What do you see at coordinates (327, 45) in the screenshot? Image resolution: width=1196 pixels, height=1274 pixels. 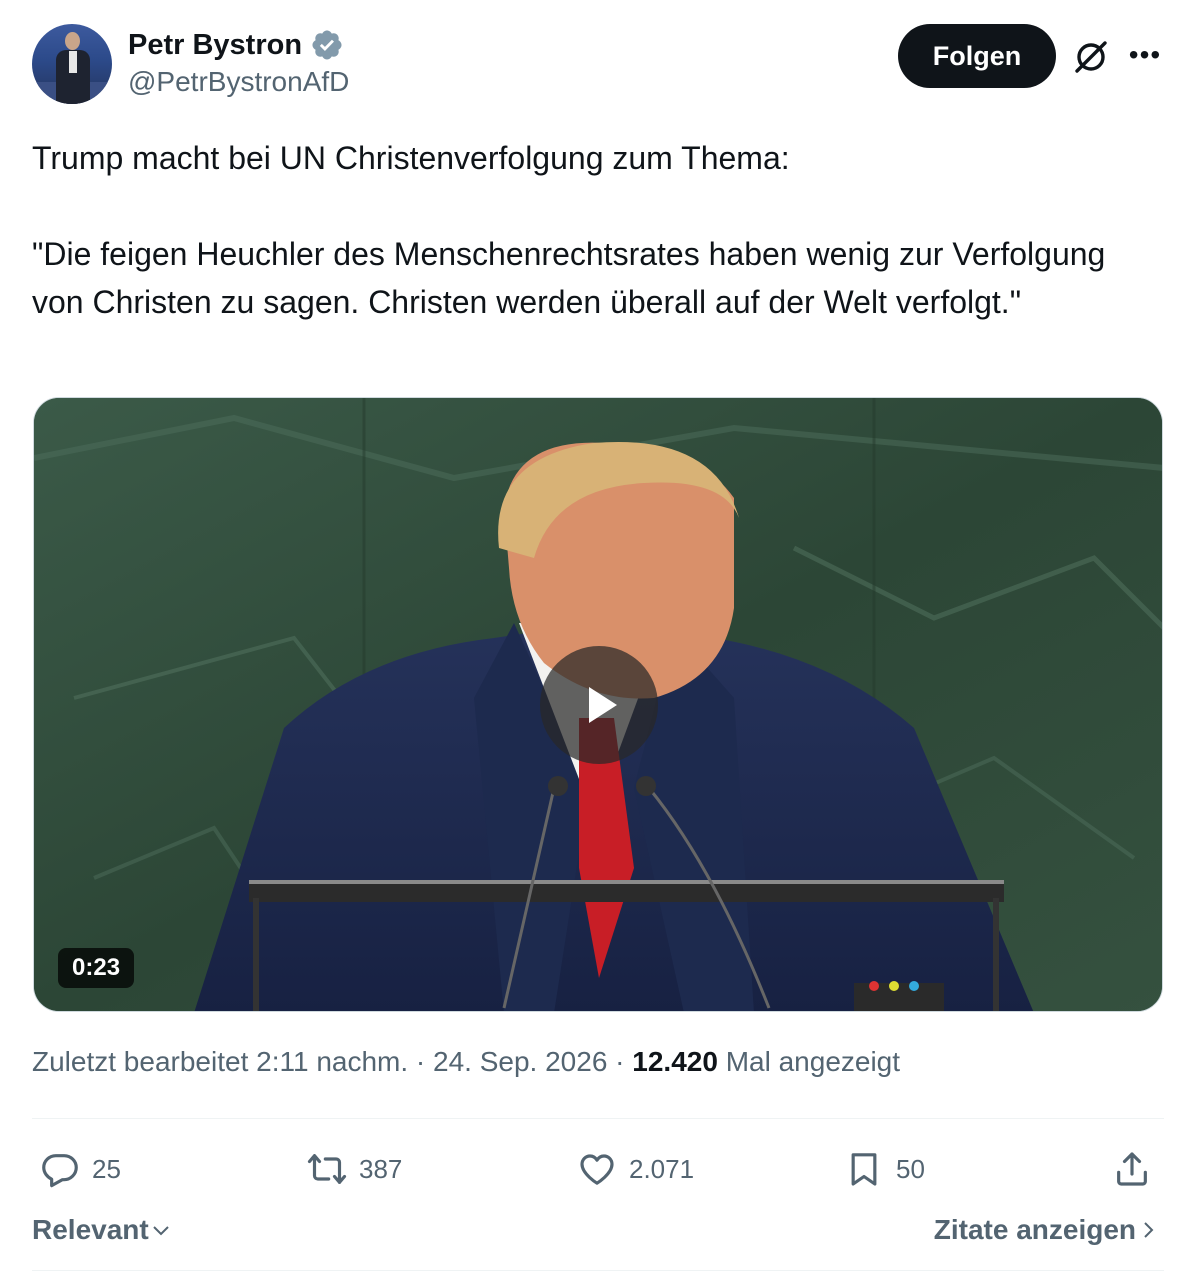 I see `verified-badge-icon` at bounding box center [327, 45].